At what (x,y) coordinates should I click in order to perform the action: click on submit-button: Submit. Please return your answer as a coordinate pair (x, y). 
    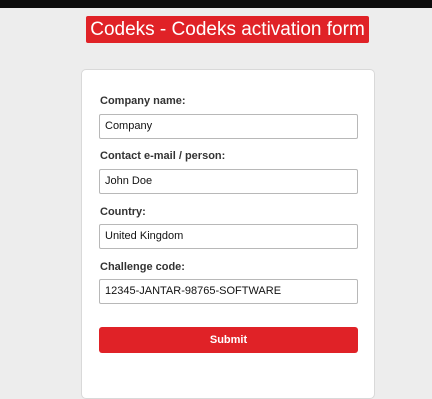
    Looking at the image, I should click on (228, 340).